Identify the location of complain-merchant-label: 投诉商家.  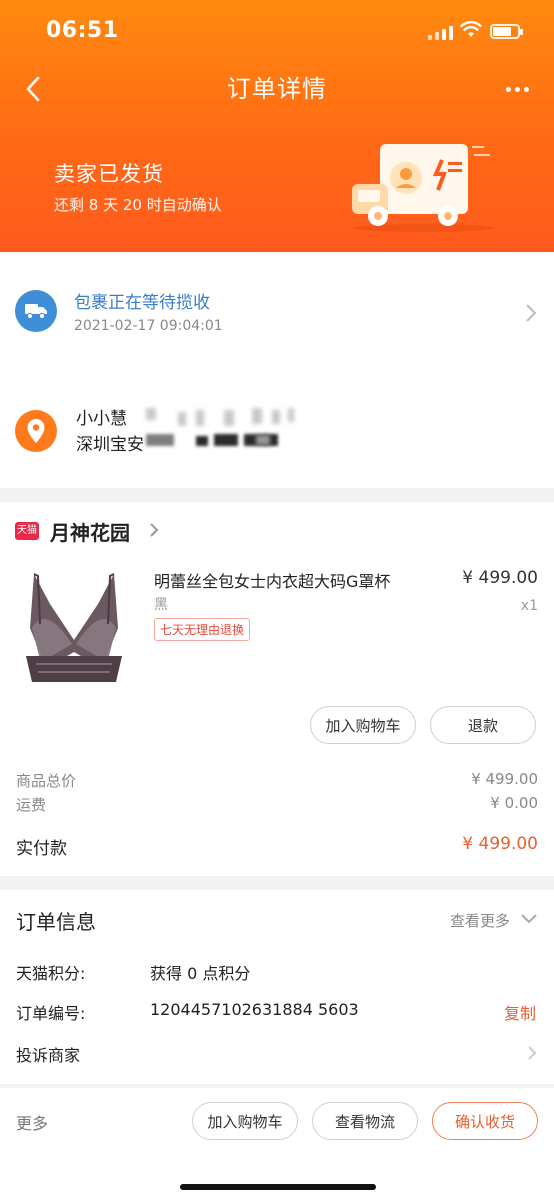
(48, 1054).